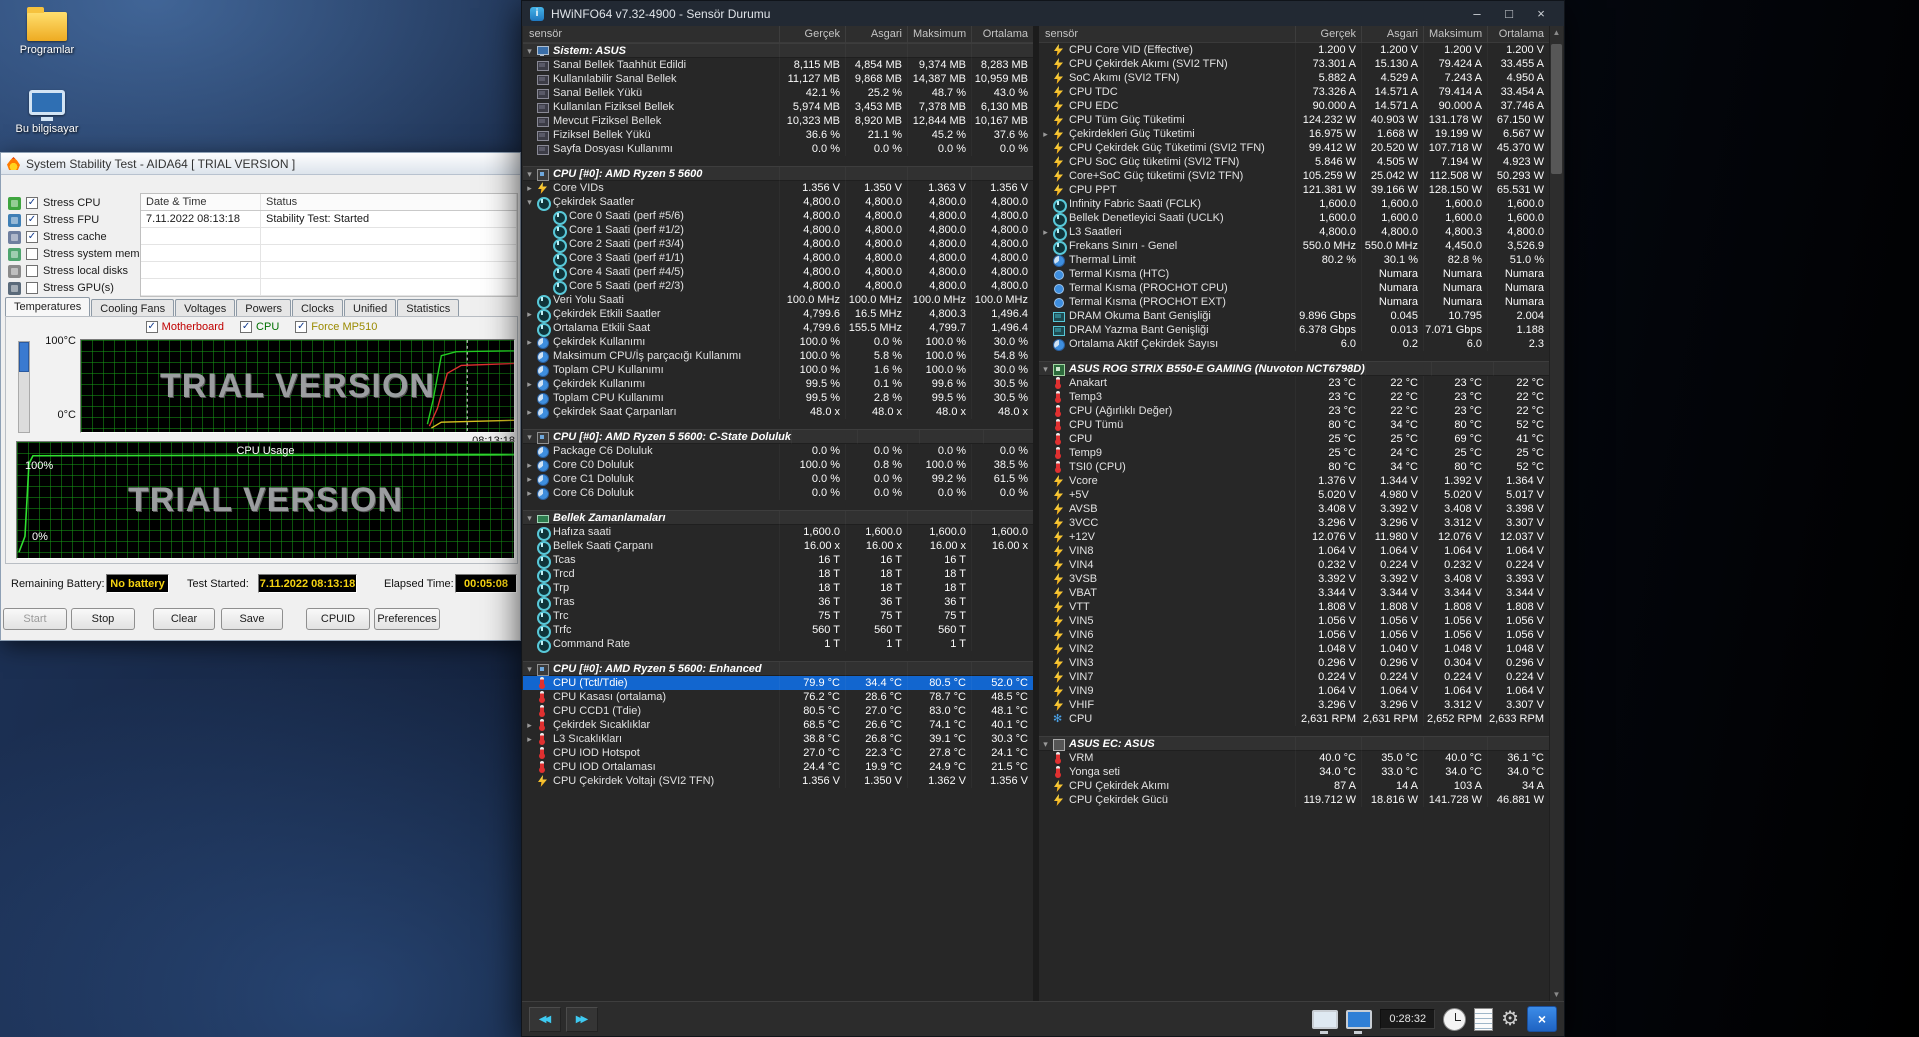 This screenshot has width=1919, height=1037. I want to click on stress-option: ✓ Stress cache, so click(81, 237).